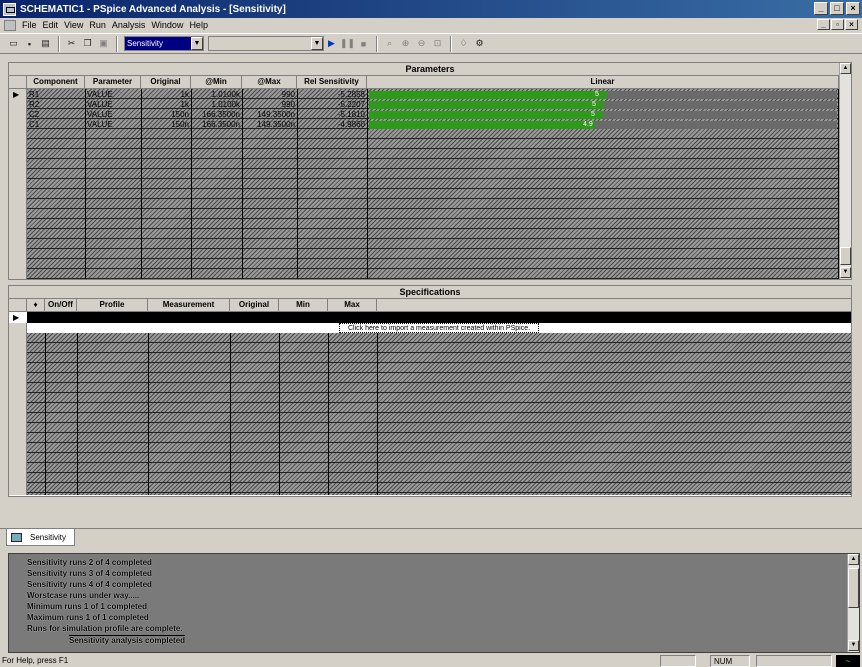 The image size is (862, 667). I want to click on document-icon, so click(10, 25).